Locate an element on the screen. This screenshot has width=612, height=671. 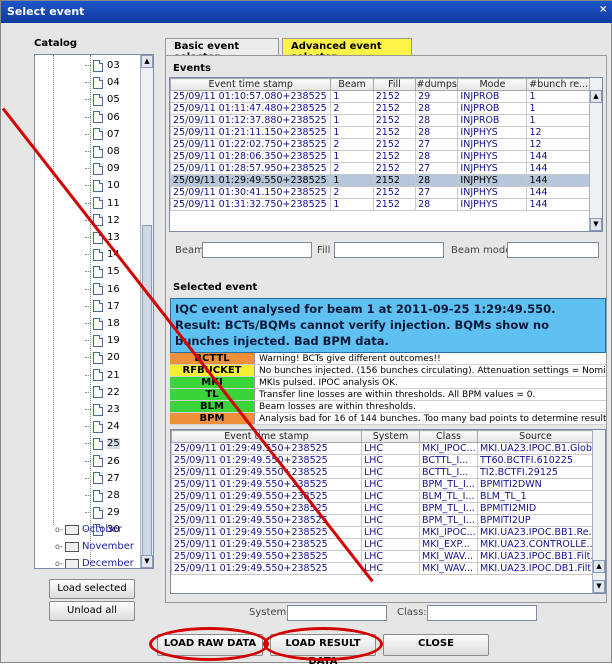
check-message: Warning! BCTs give different outcomes!! is located at coordinates (350, 359).